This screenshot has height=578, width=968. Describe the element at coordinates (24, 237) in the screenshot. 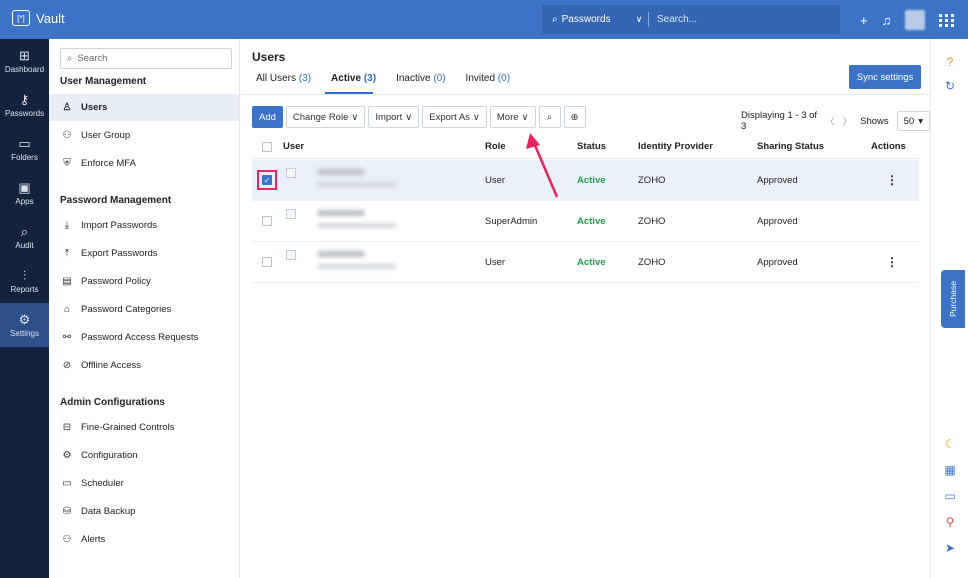

I see `nav-audit: ⌕ Audit` at that location.